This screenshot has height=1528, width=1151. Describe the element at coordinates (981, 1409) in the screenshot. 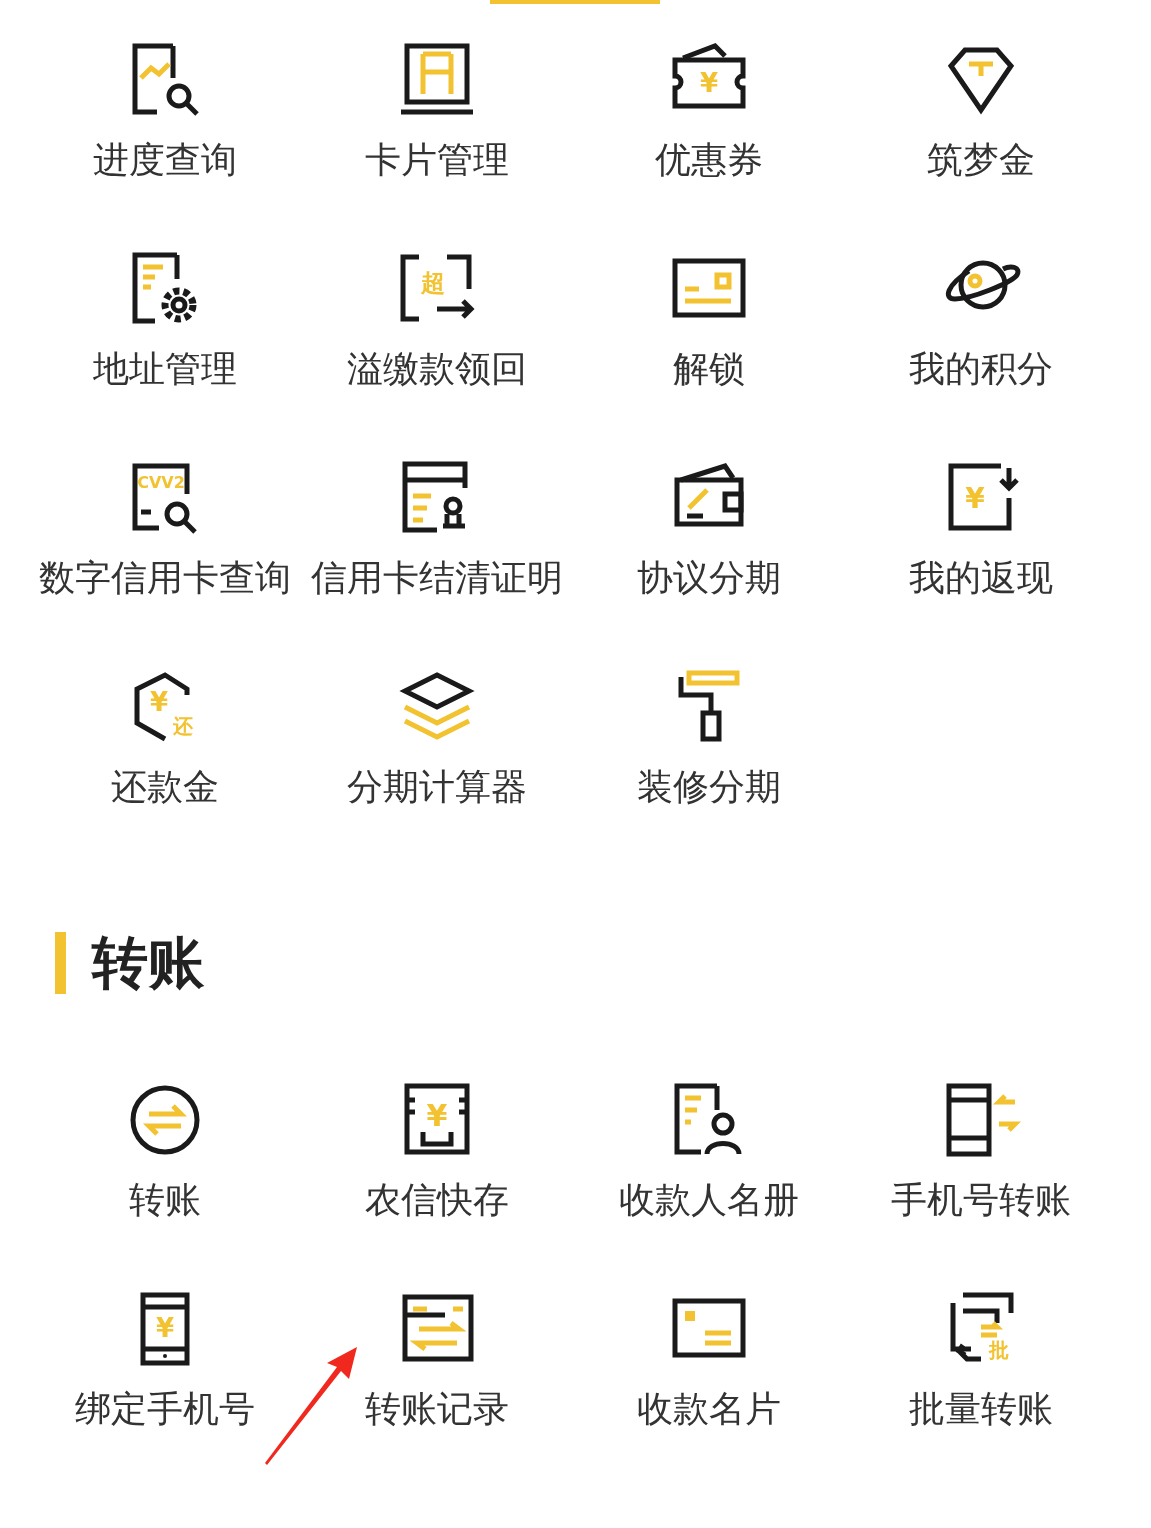

I see `menu-label: 批量转账` at that location.